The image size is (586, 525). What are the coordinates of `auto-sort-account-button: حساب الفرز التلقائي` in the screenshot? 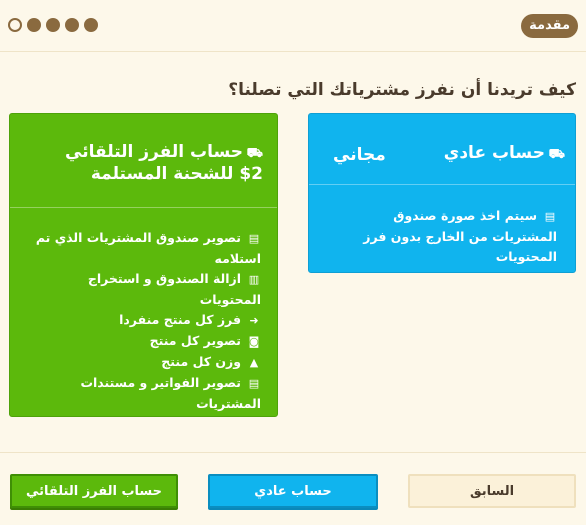 It's located at (94, 491).